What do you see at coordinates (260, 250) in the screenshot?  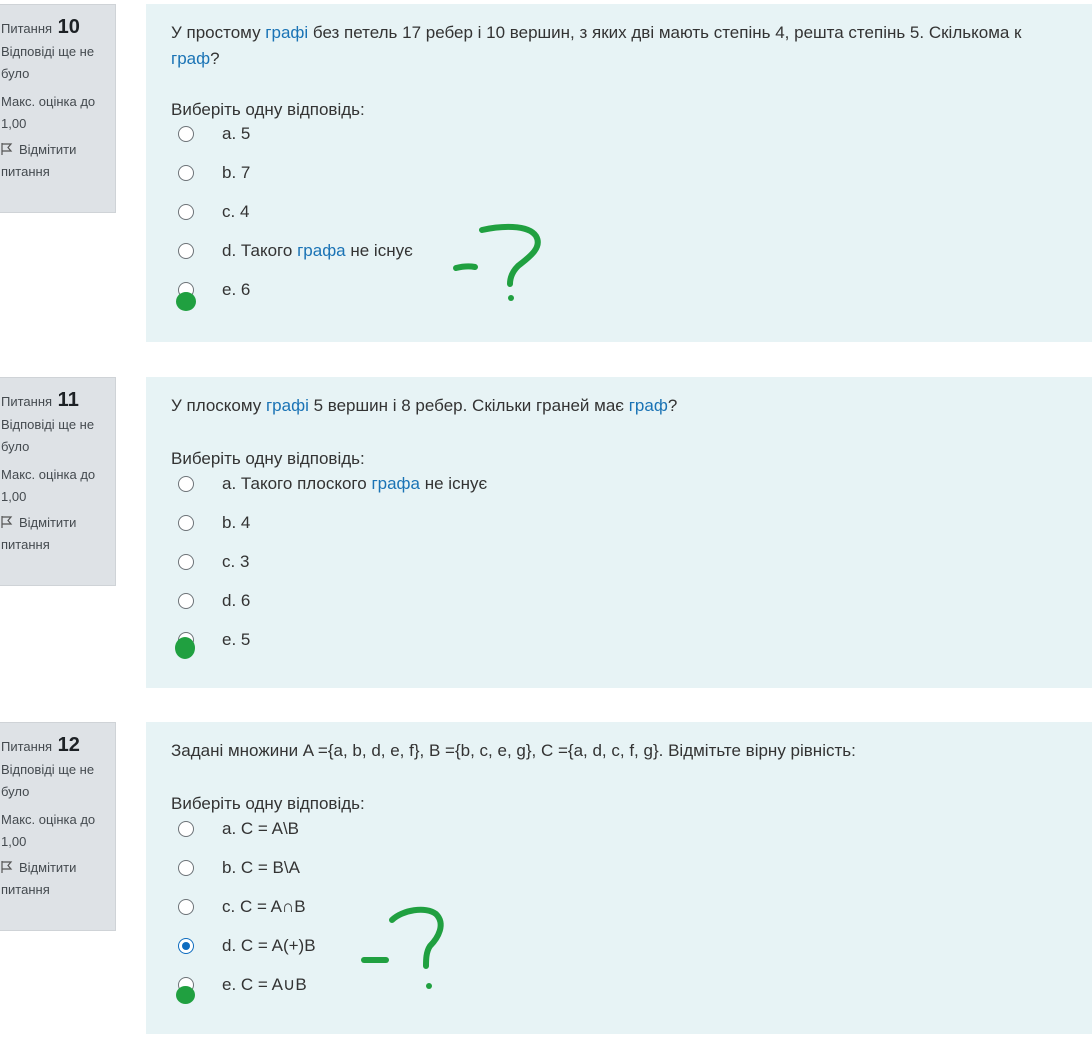 I see `answer-label-part: d. Такого` at bounding box center [260, 250].